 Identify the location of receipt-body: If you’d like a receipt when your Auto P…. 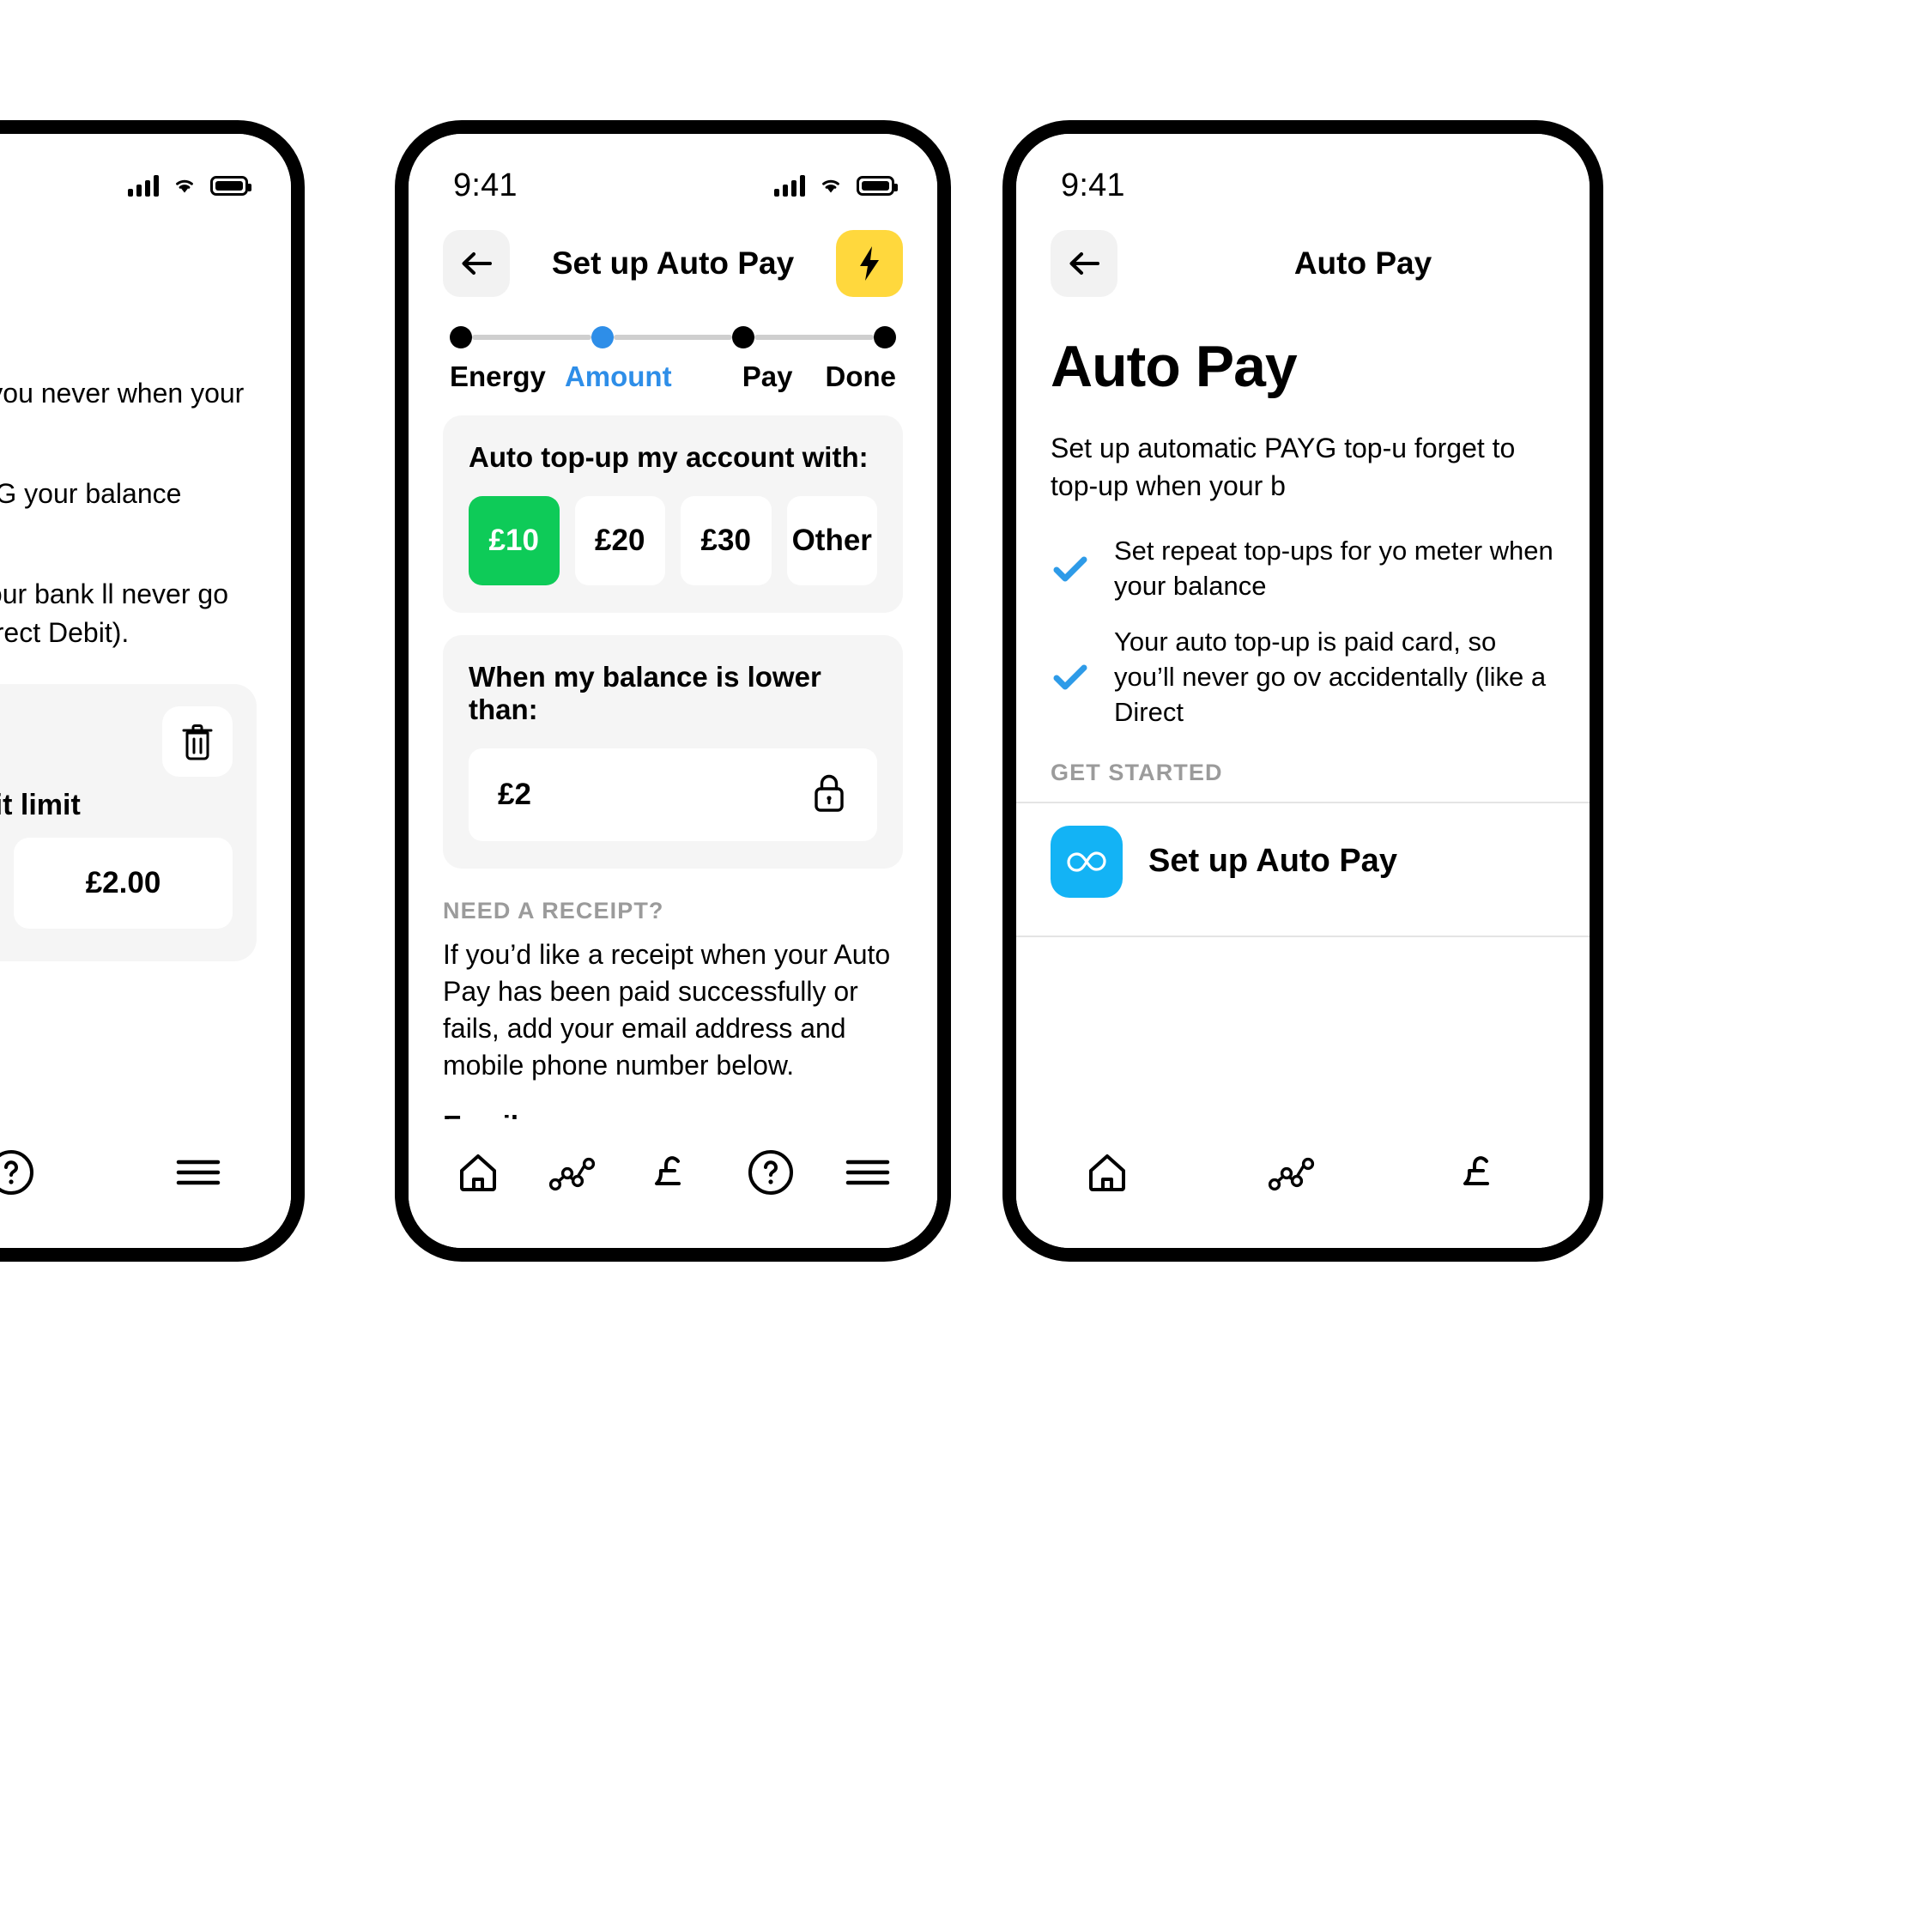
(667, 1010).